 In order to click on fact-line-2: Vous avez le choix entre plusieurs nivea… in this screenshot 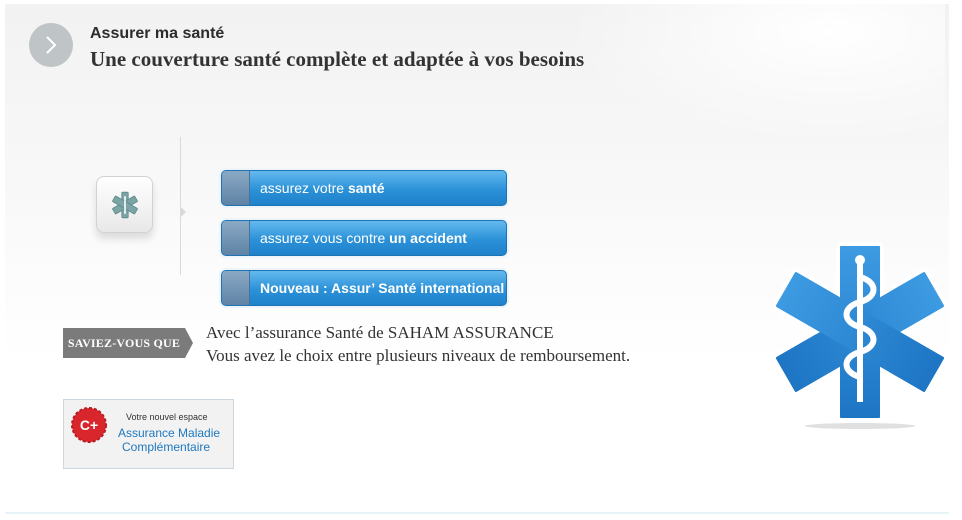, I will do `click(418, 355)`.